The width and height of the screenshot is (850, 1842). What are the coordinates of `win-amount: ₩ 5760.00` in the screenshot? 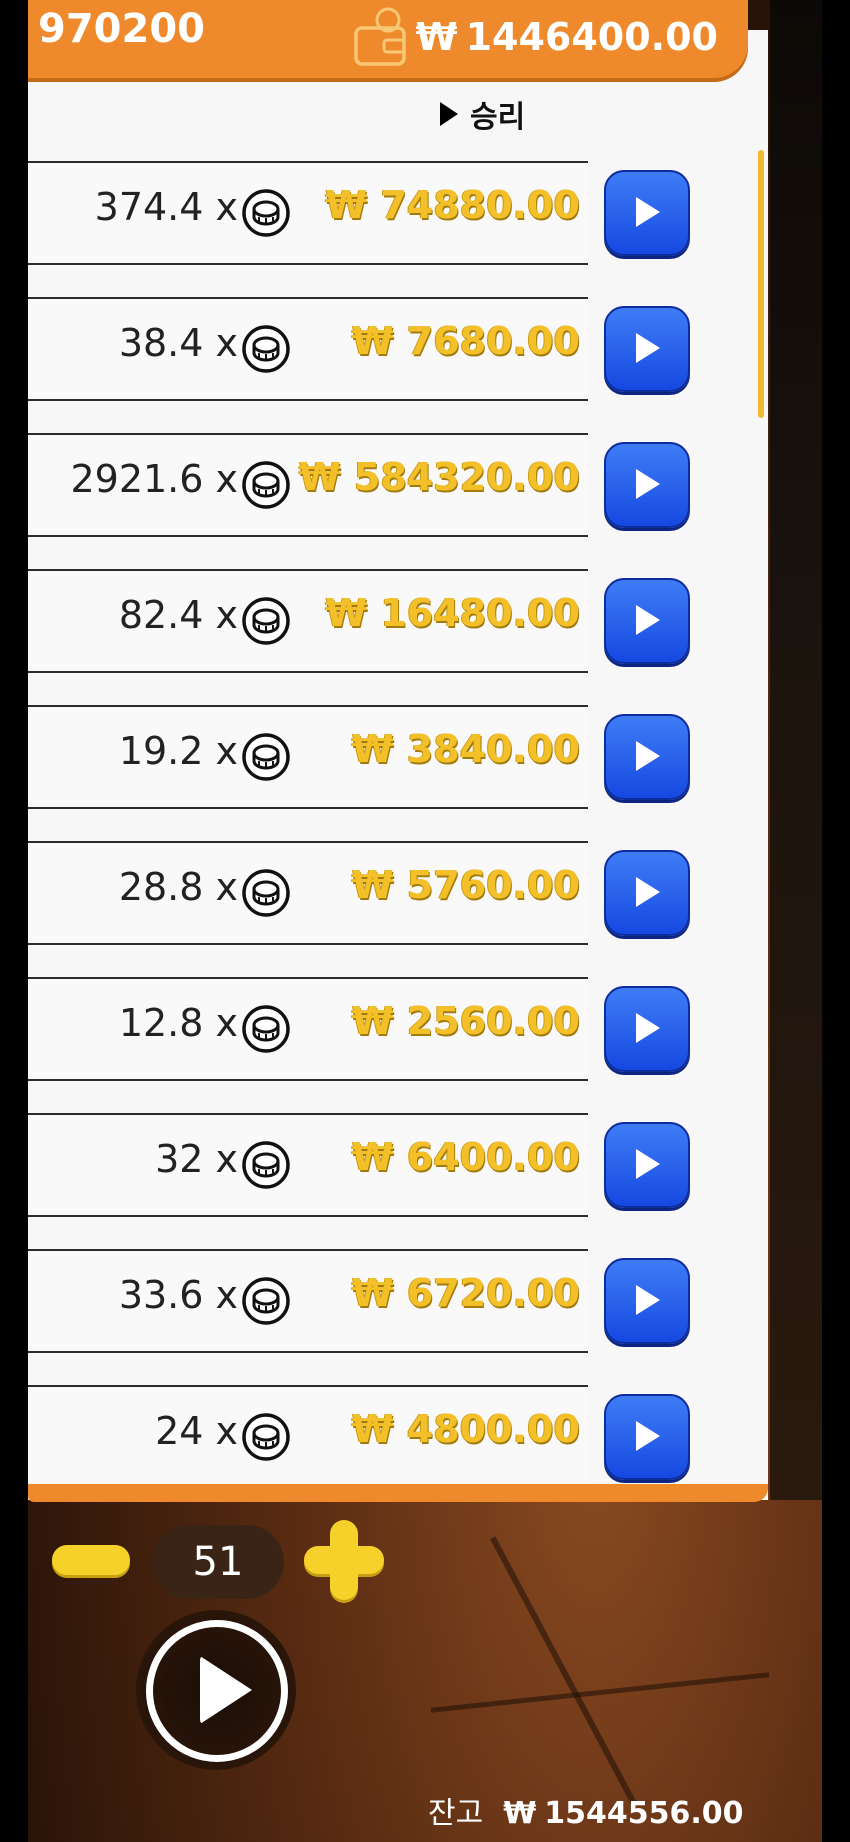 It's located at (465, 885).